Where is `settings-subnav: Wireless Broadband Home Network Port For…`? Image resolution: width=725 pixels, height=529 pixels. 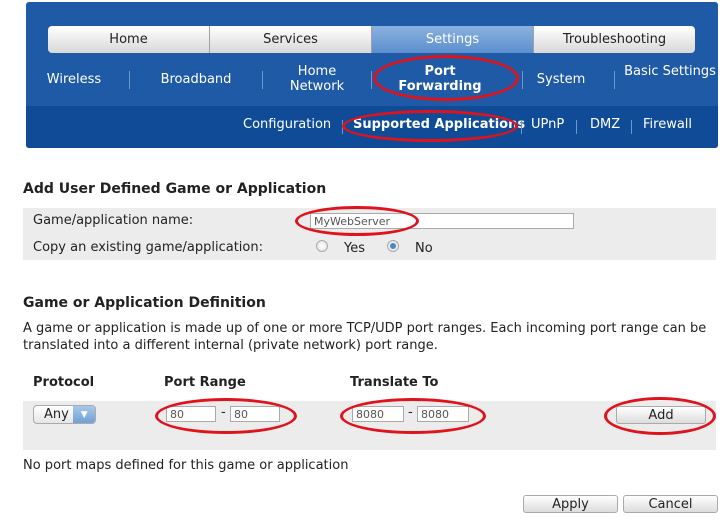 settings-subnav: Wireless Broadband Home Network Port For… is located at coordinates (372, 80).